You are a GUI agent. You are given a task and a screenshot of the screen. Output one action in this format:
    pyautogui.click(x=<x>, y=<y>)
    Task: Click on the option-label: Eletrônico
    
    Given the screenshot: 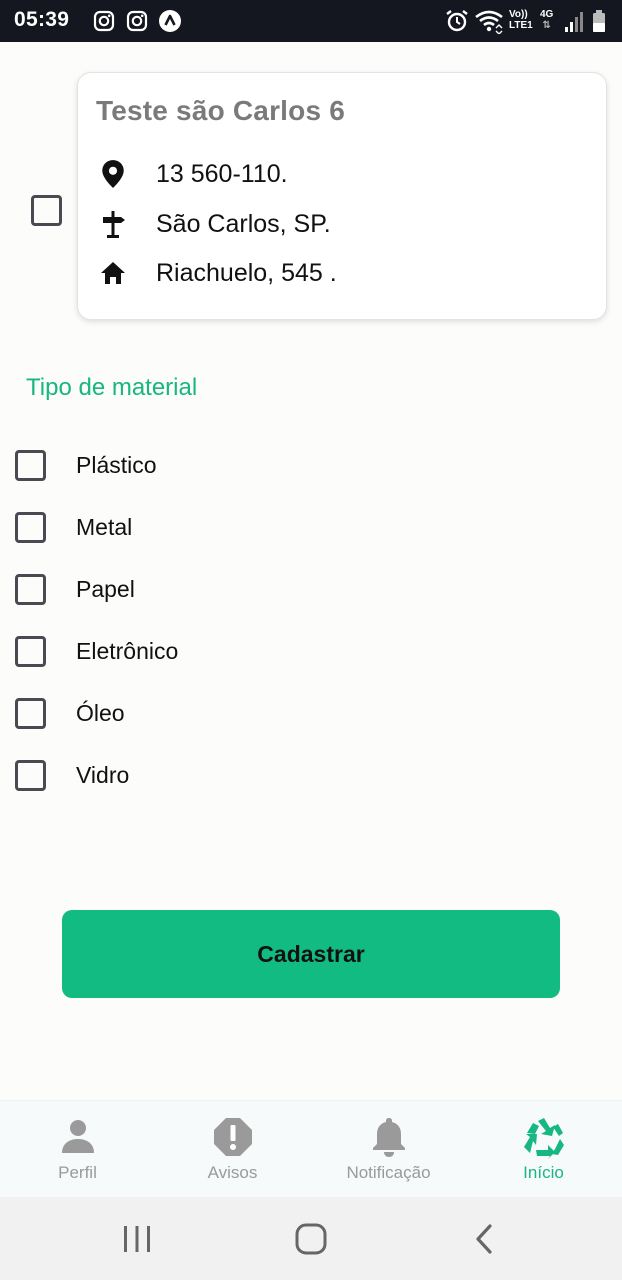 What is the action you would take?
    pyautogui.click(x=127, y=650)
    